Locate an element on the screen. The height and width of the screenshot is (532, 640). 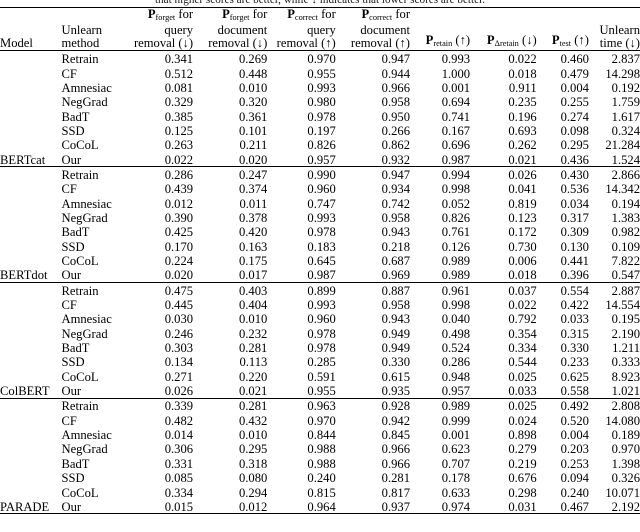
metric-value-cell: 0.037 is located at coordinates (522, 290).